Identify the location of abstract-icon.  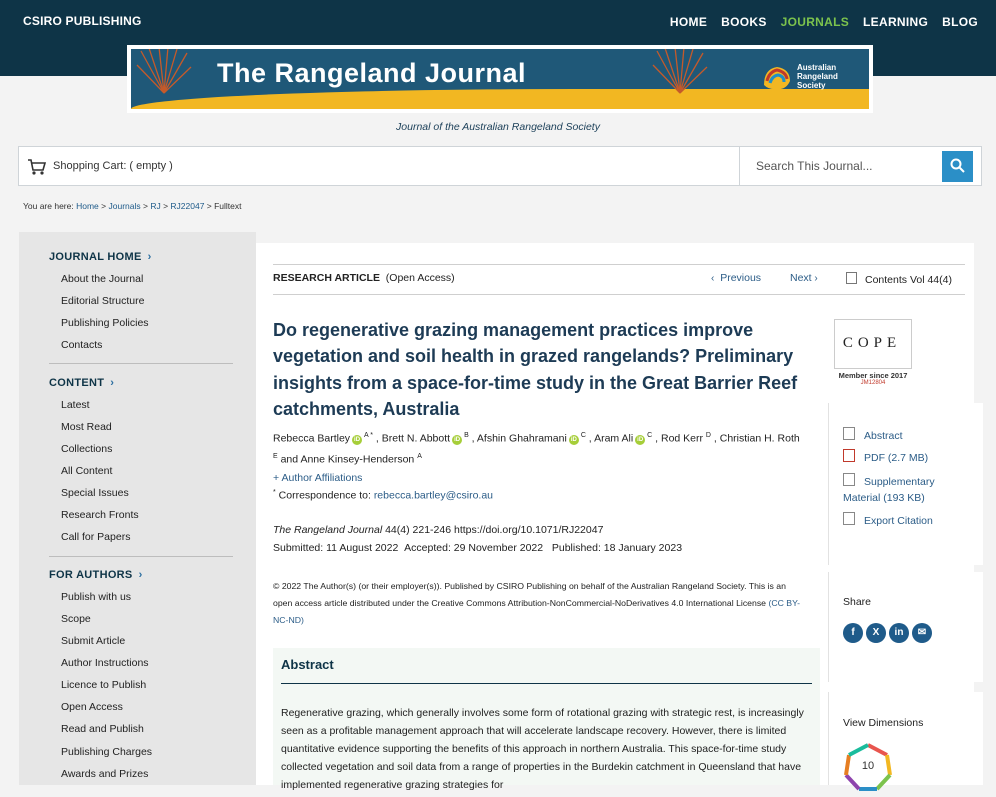
(849, 433).